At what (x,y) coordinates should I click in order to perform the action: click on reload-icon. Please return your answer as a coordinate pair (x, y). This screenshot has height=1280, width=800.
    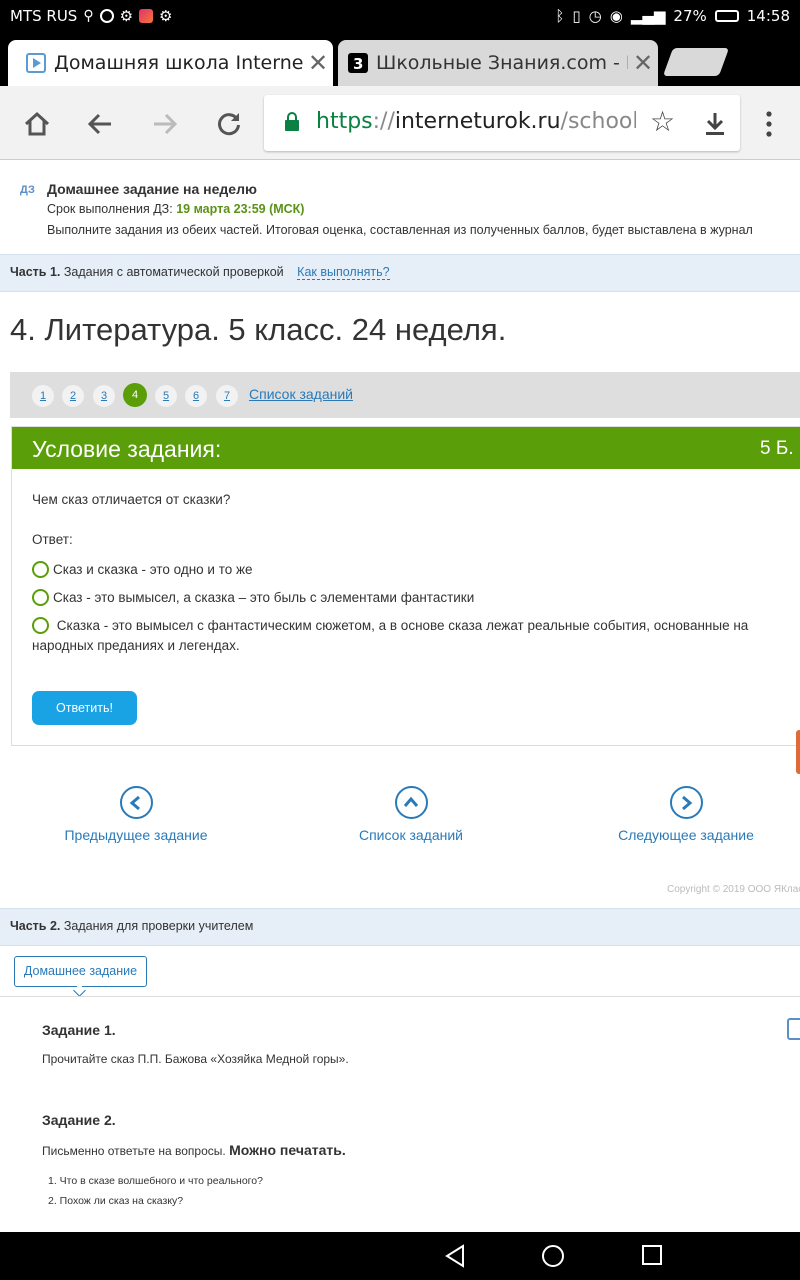
    Looking at the image, I should click on (229, 124).